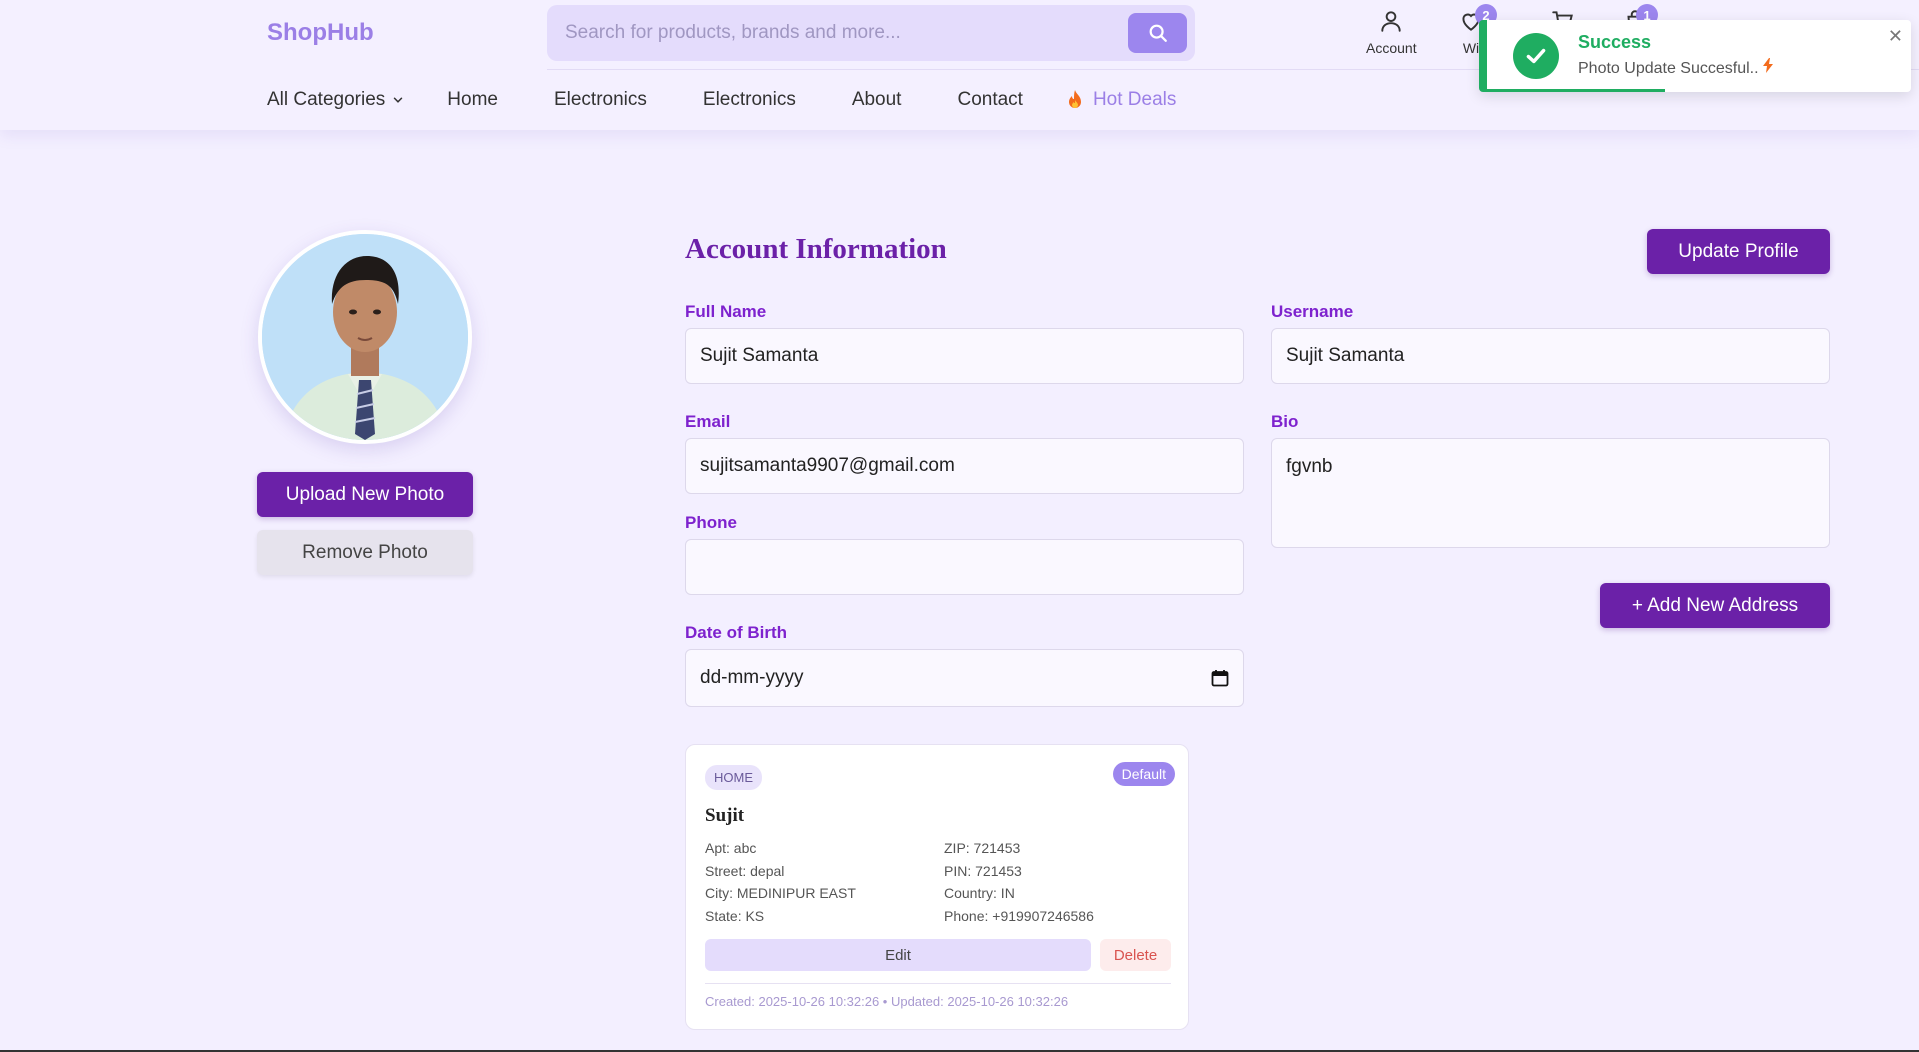 The width and height of the screenshot is (1919, 1052). What do you see at coordinates (964, 567) in the screenshot?
I see `phone-field` at bounding box center [964, 567].